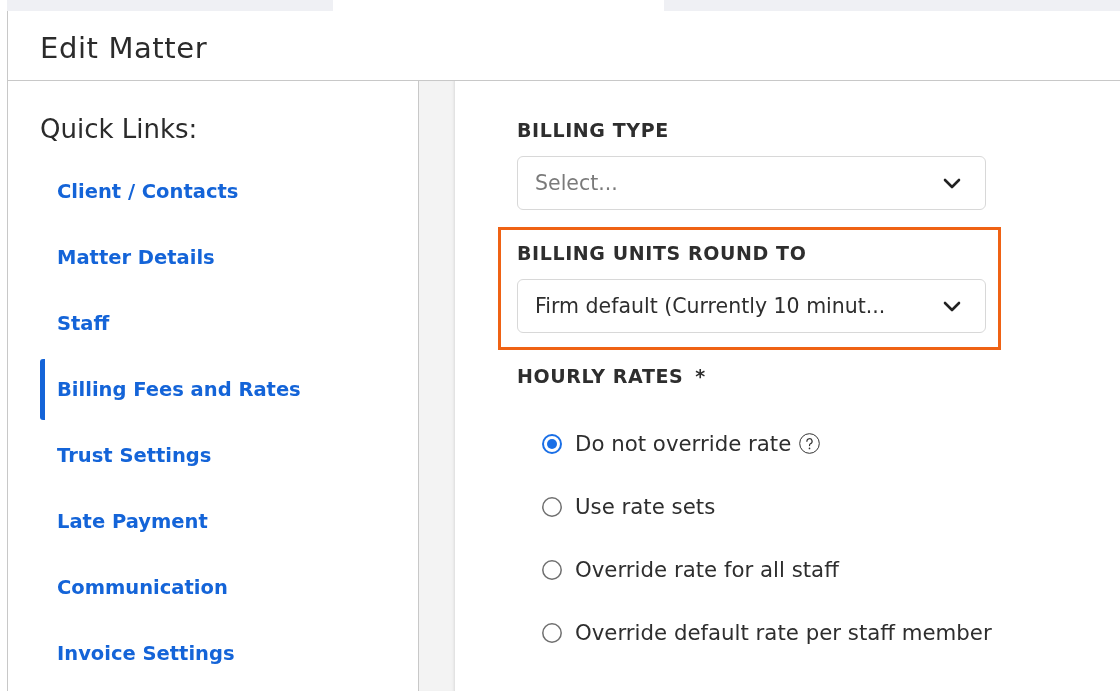 This screenshot has height=691, width=1120. I want to click on sidebar-heading: Quick Links:, so click(119, 129).